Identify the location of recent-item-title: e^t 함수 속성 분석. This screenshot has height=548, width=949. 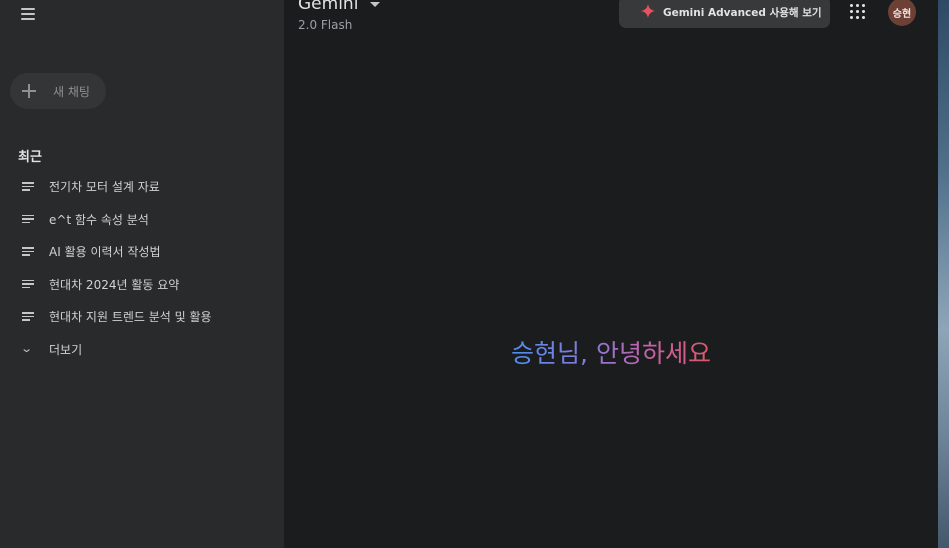
(99, 219).